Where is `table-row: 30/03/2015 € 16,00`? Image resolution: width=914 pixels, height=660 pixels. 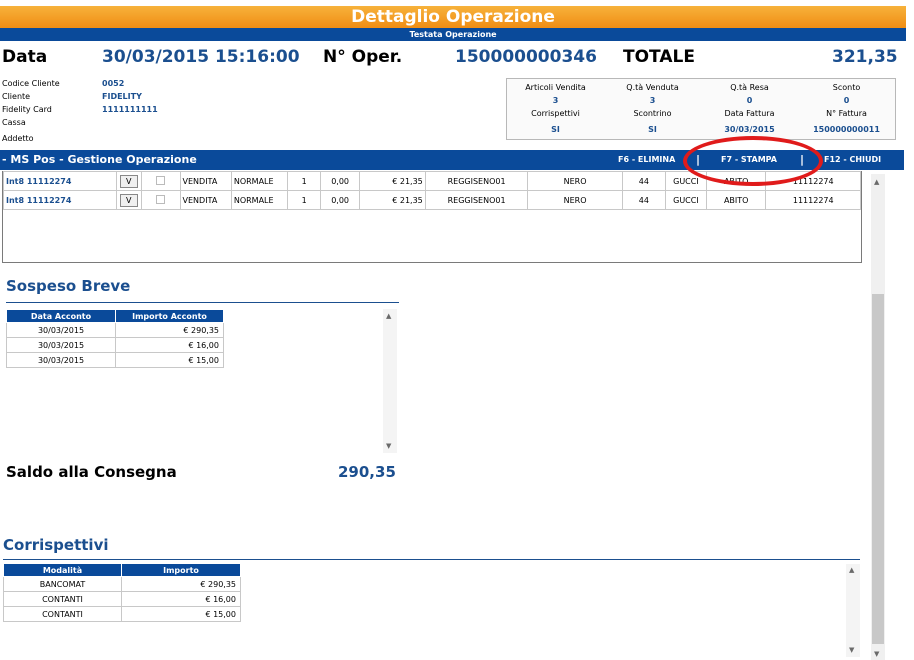
table-row: 30/03/2015 € 16,00 is located at coordinates (115, 345).